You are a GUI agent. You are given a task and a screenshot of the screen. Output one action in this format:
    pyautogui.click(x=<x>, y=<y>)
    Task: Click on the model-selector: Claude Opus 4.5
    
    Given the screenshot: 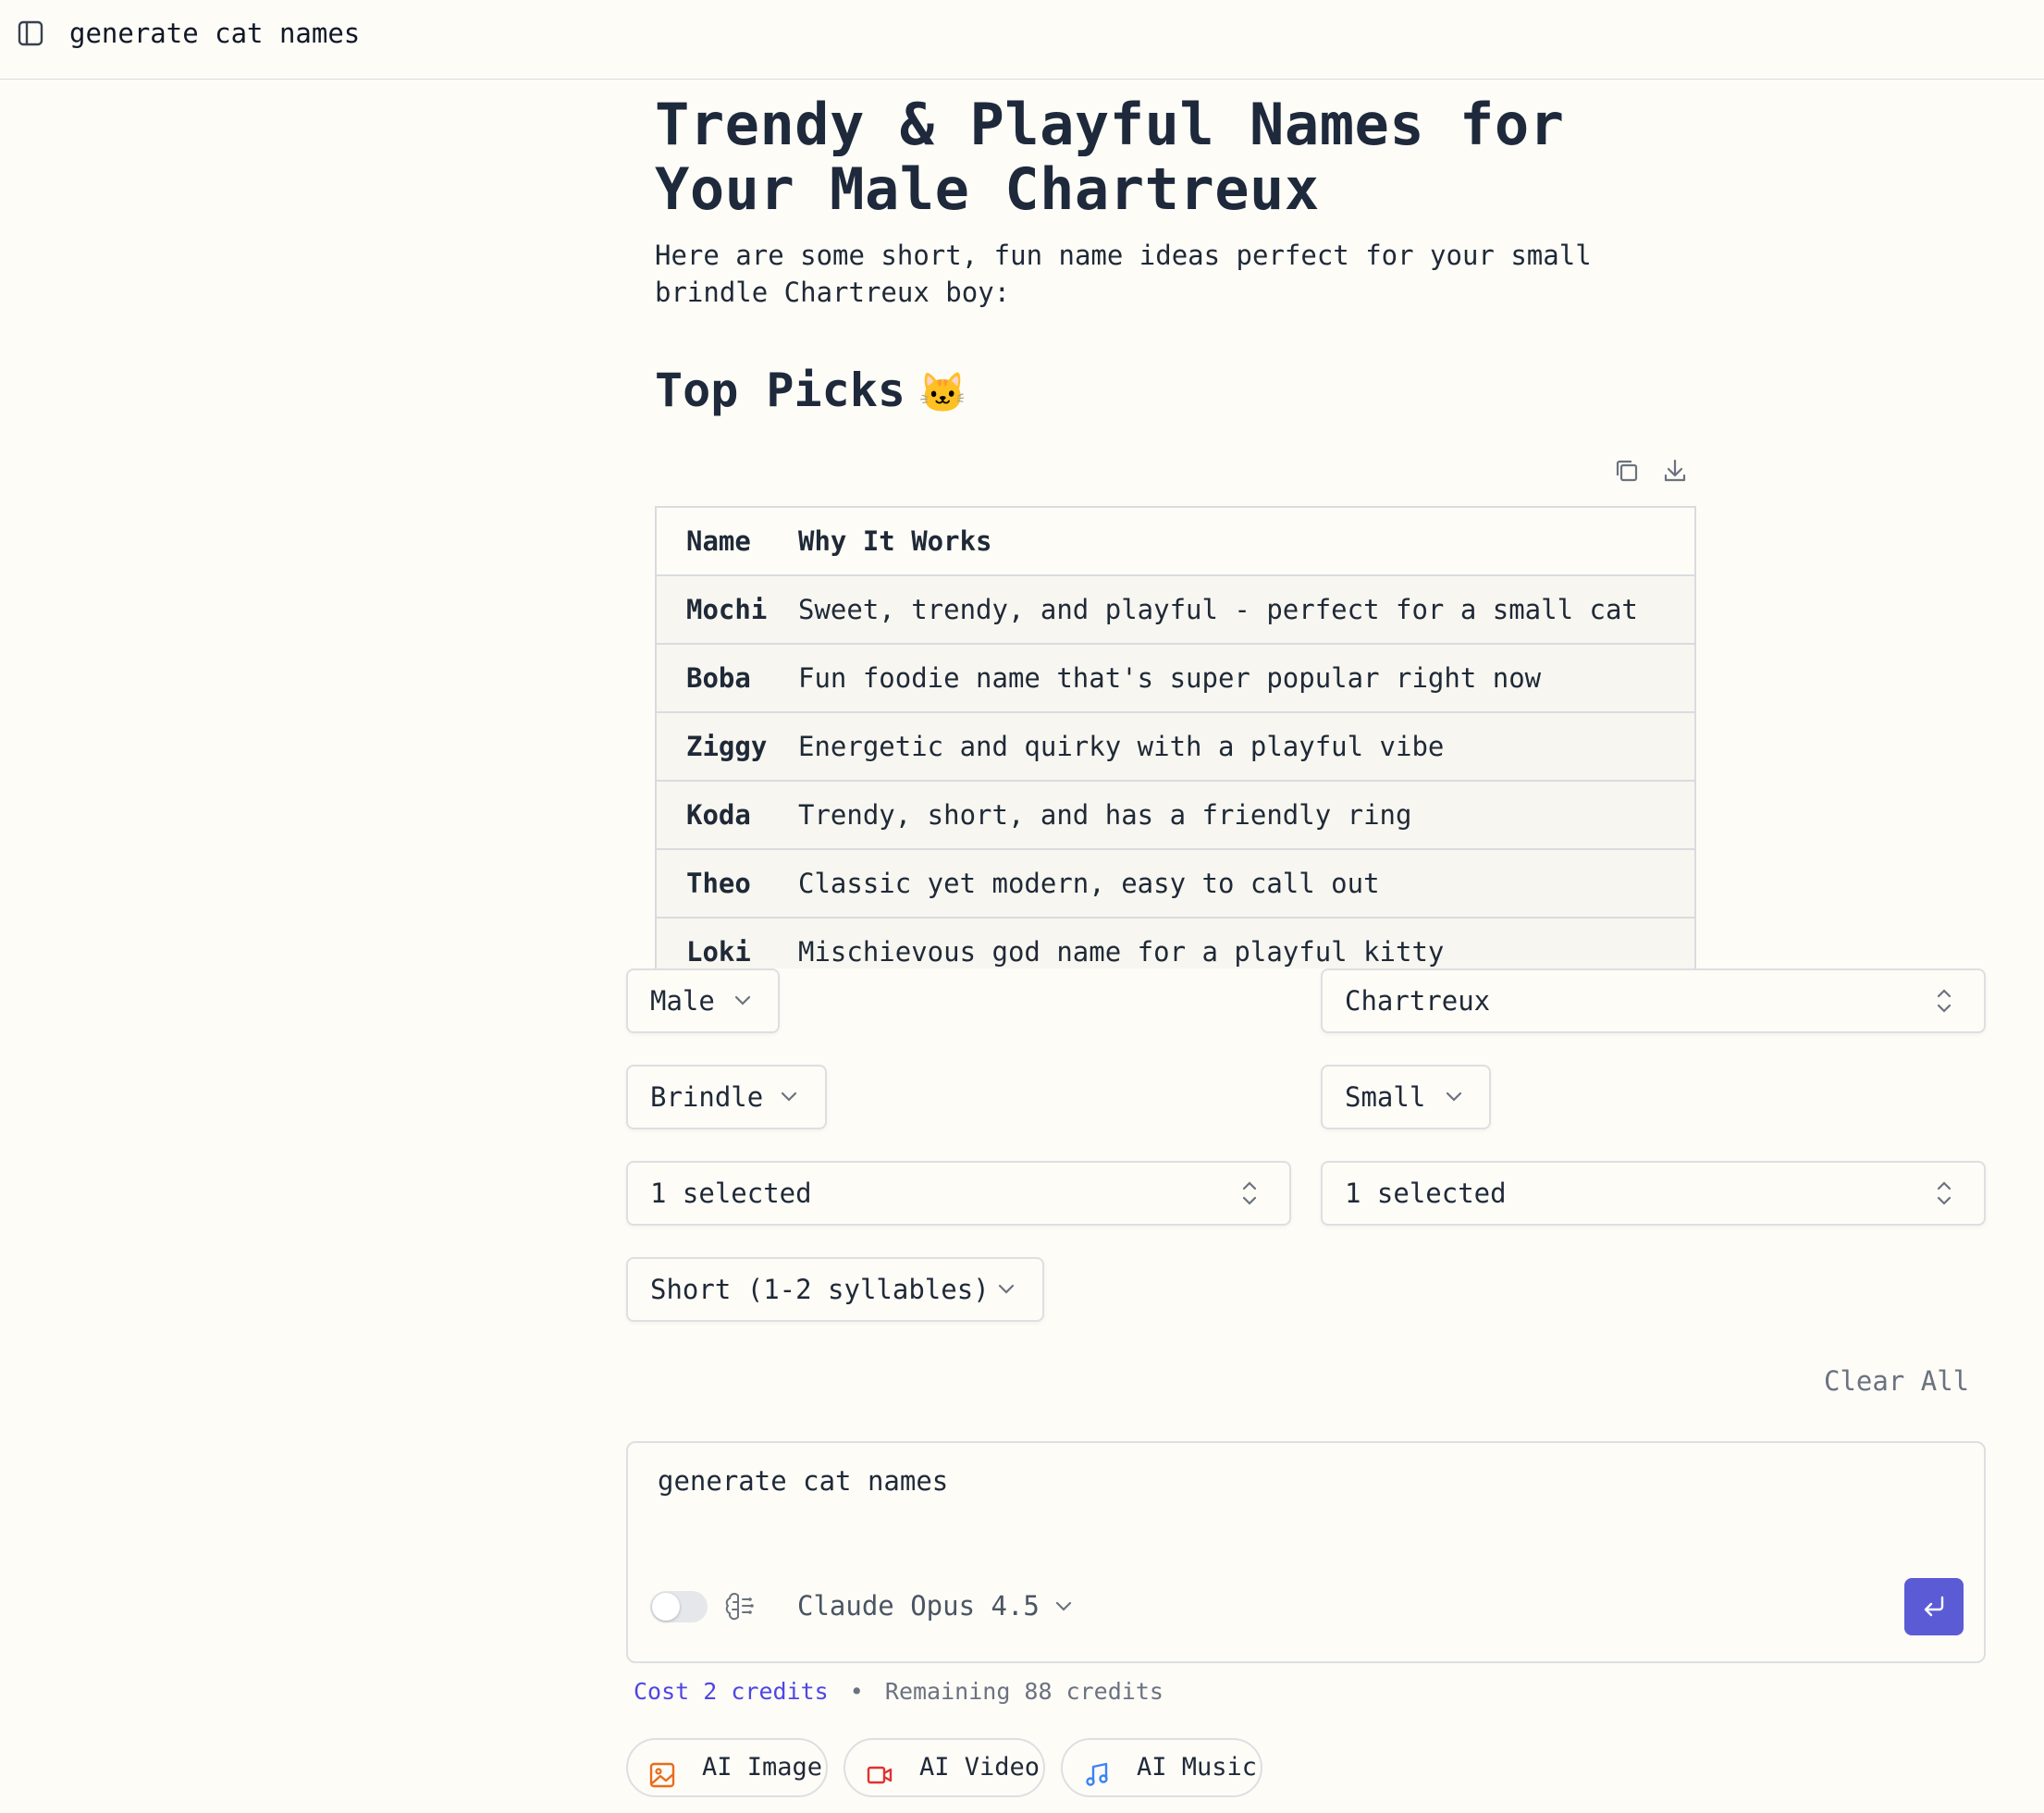 What is the action you would take?
    pyautogui.click(x=936, y=1607)
    